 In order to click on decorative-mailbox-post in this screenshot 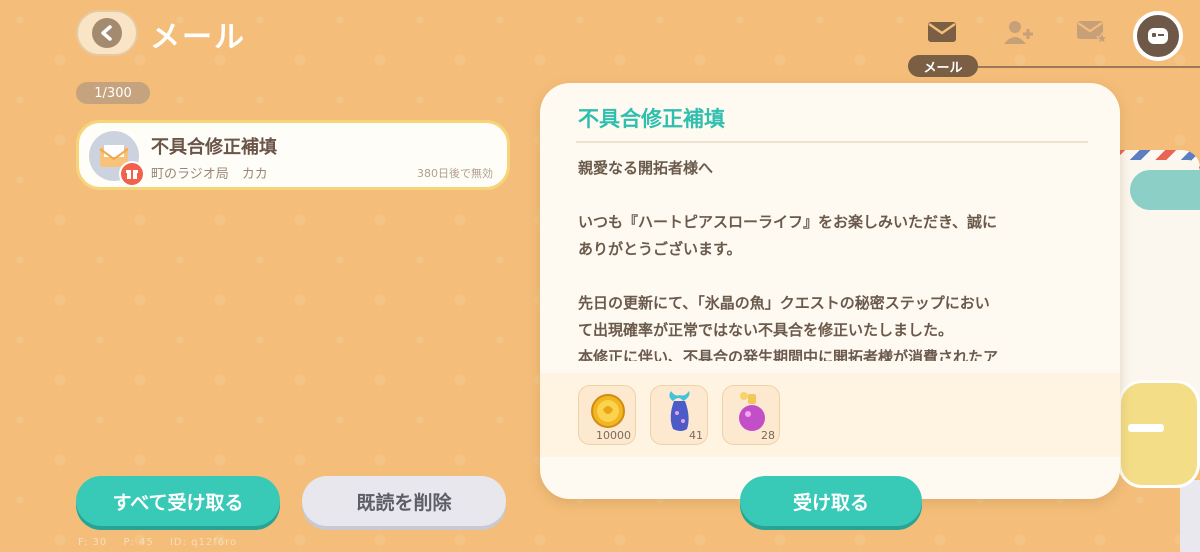, I will do `click(1190, 516)`.